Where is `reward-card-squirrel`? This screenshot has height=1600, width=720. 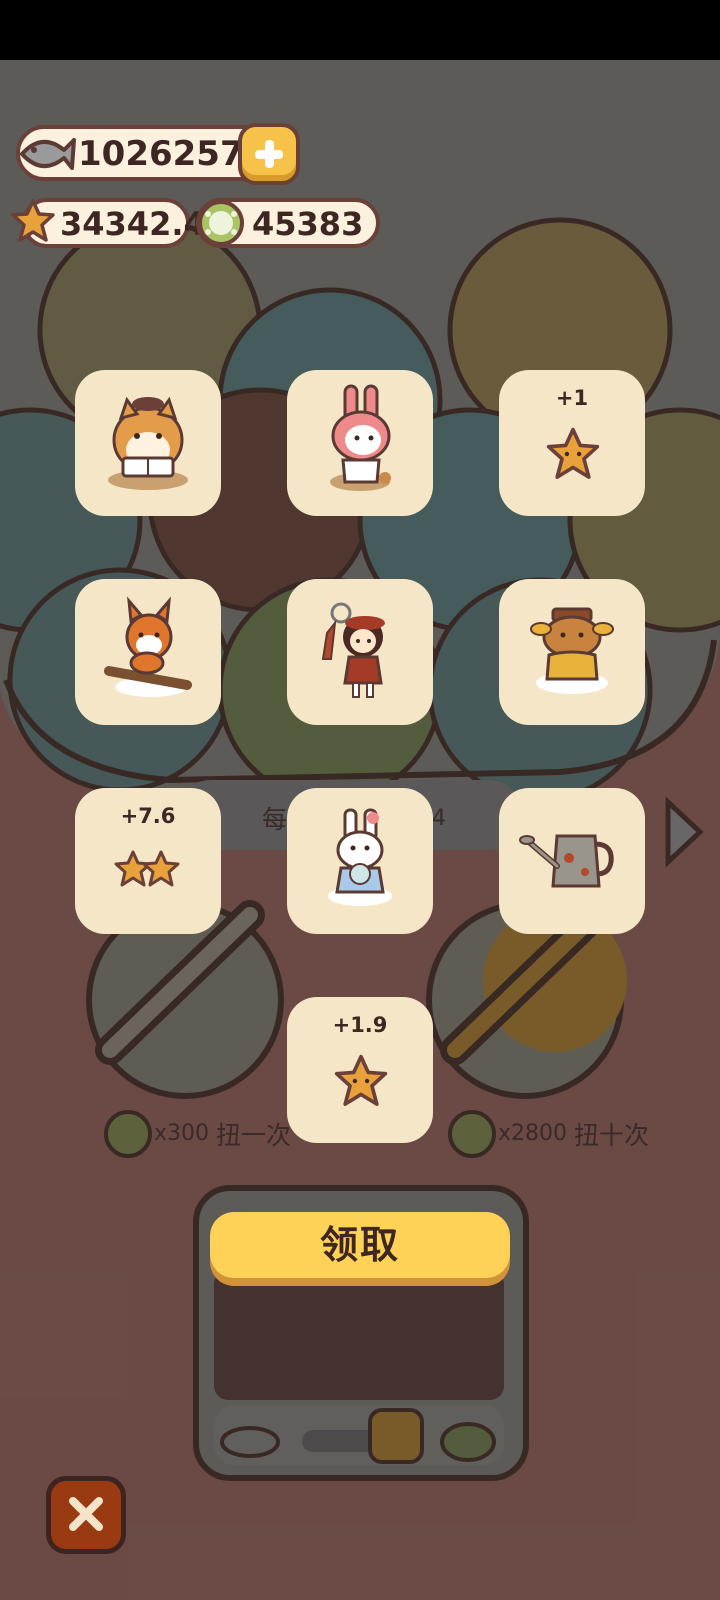 reward-card-squirrel is located at coordinates (148, 652).